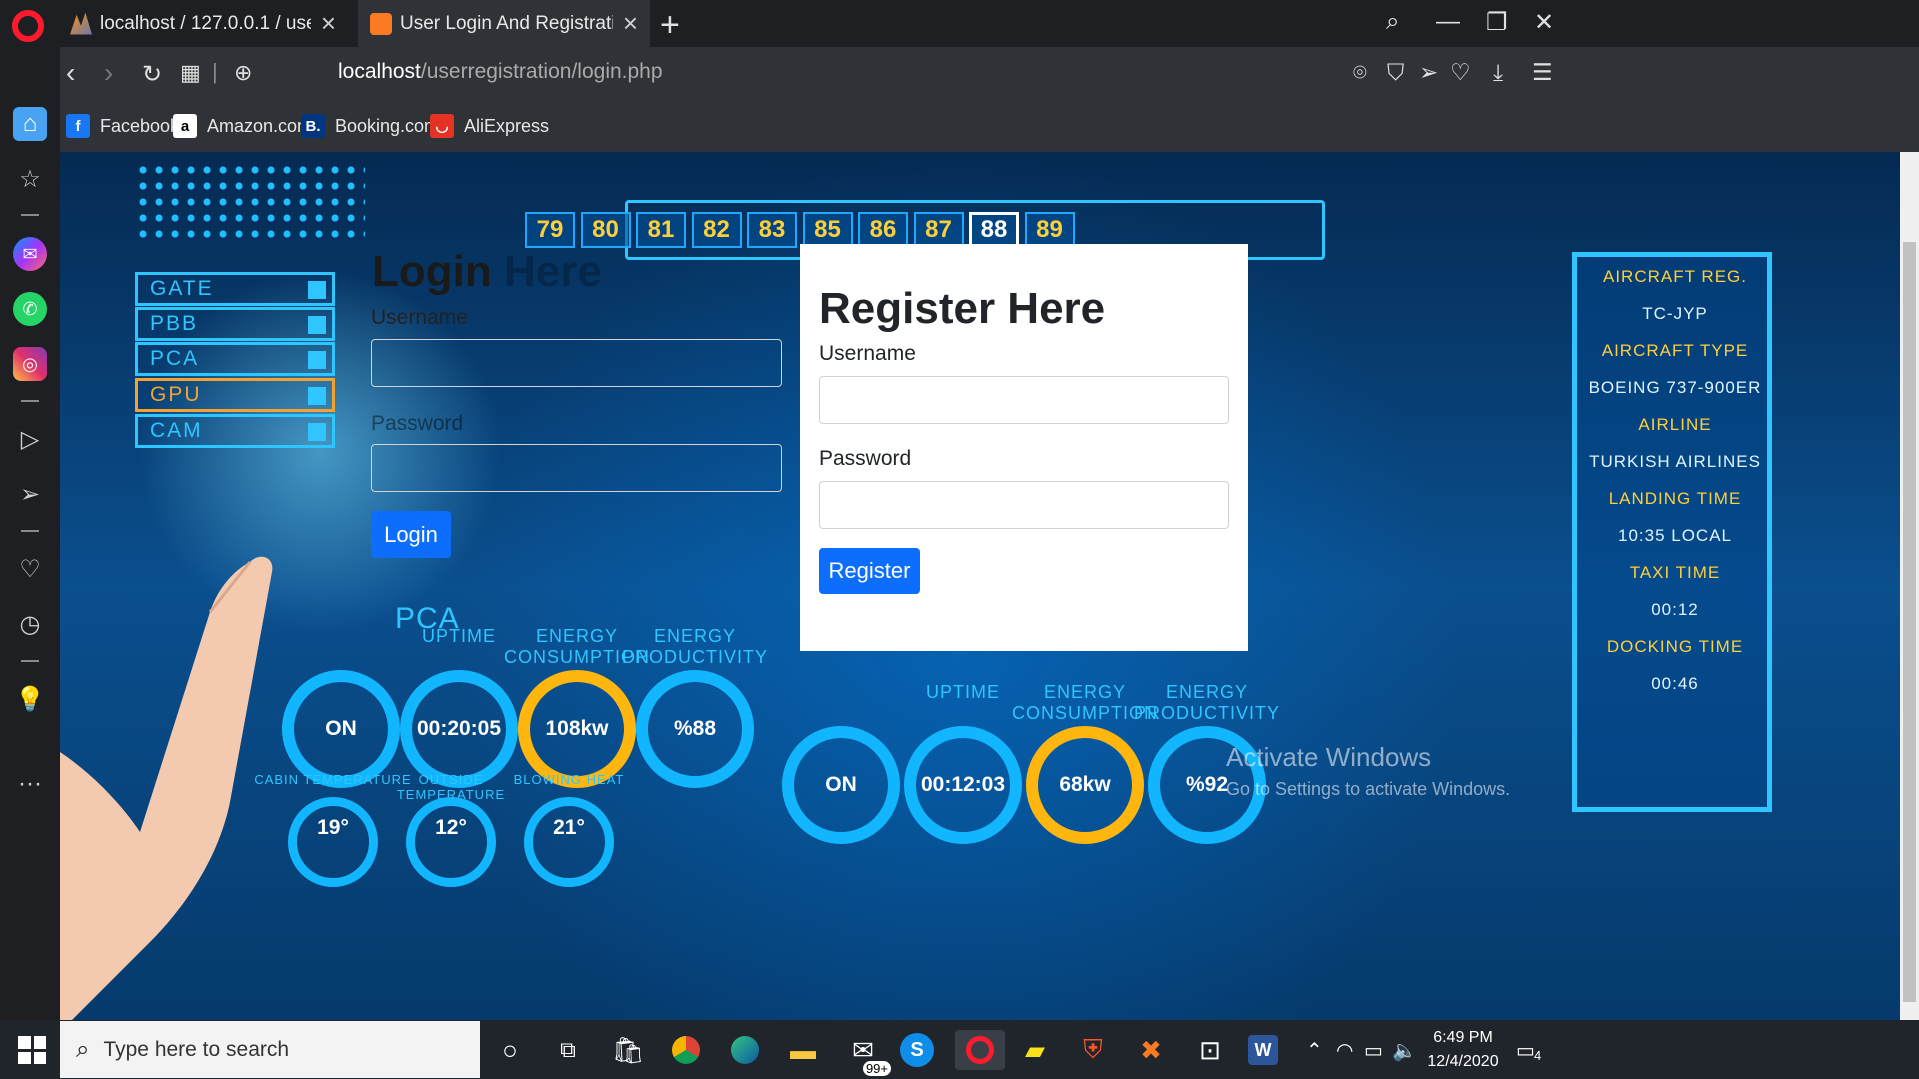 This screenshot has height=1079, width=1919. Describe the element at coordinates (1675, 350) in the screenshot. I see `aircraft-info-line: AIRCRAFT TYPE` at that location.